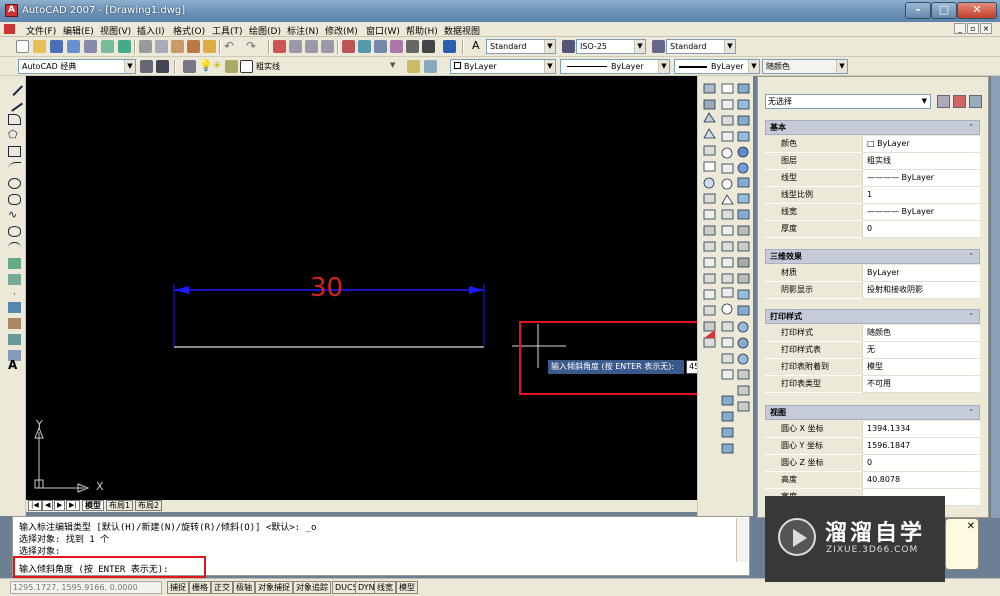 This screenshot has width=1000, height=596. I want to click on lineweight-select: ByLayer ▼, so click(717, 66).